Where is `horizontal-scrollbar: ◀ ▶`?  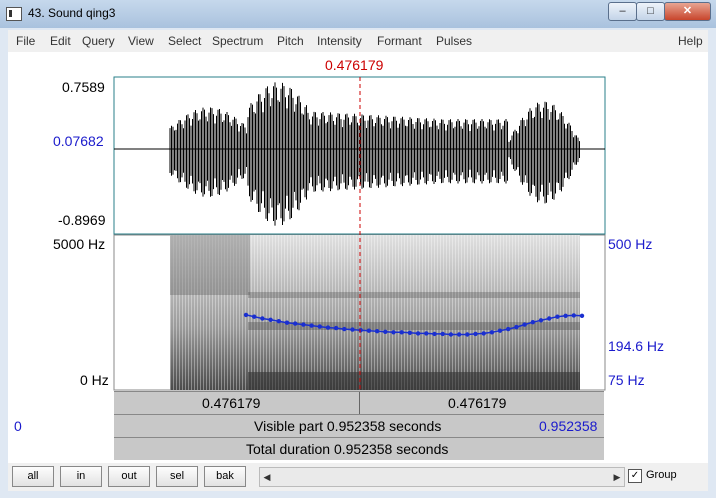 horizontal-scrollbar: ◀ ▶ is located at coordinates (442, 477).